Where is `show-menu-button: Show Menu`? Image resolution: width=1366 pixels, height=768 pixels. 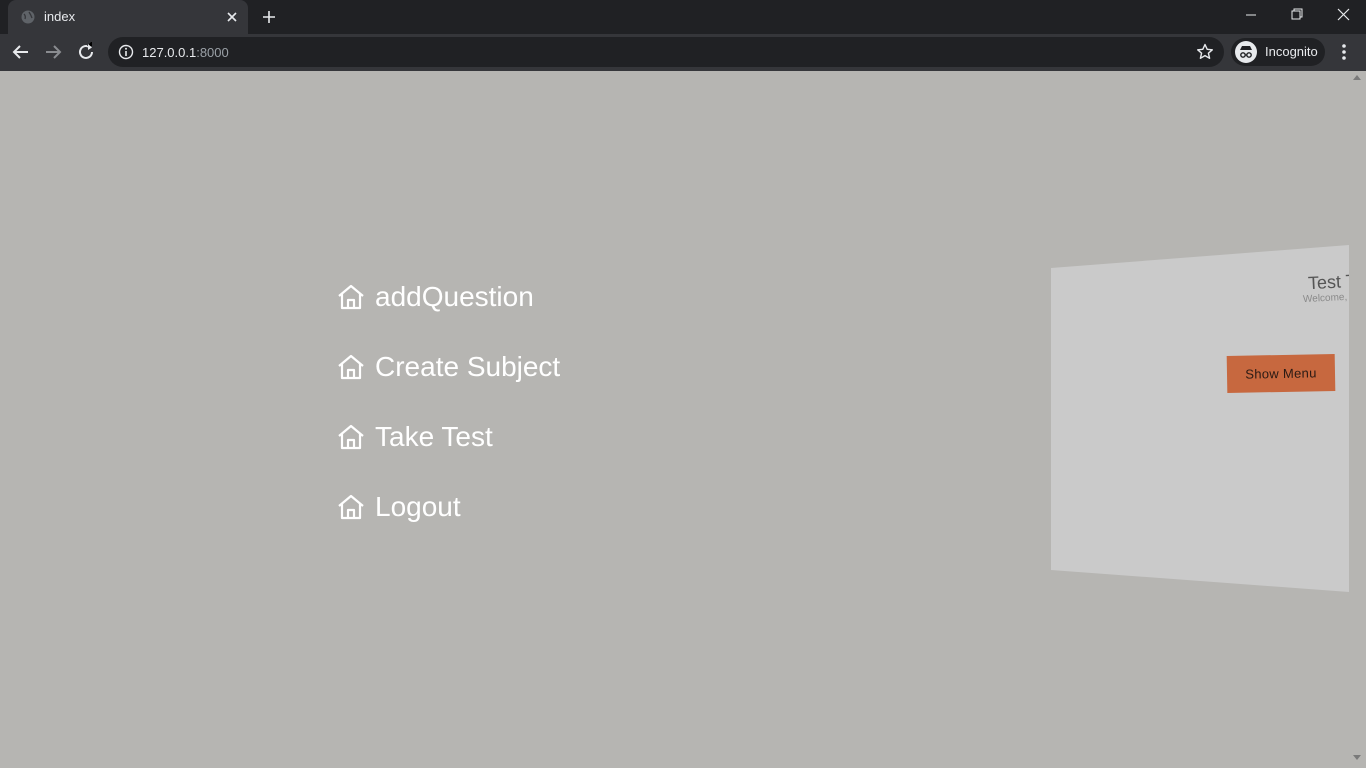 show-menu-button: Show Menu is located at coordinates (1281, 373).